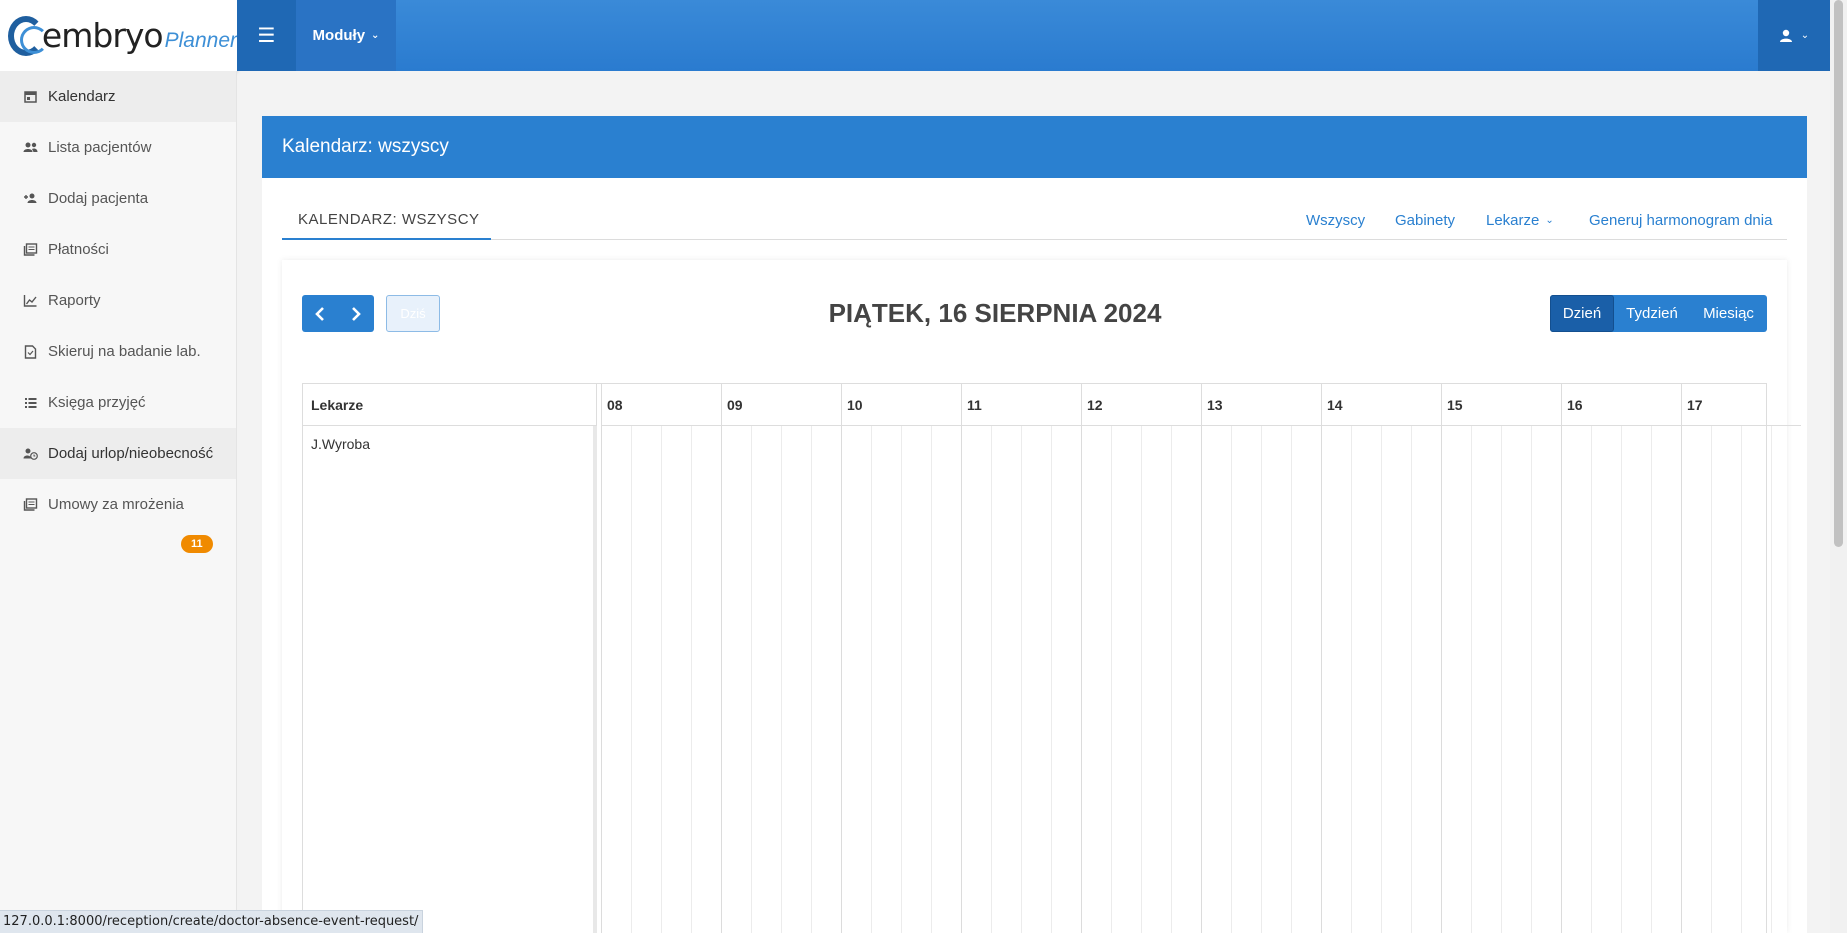 Image resolution: width=1847 pixels, height=933 pixels. What do you see at coordinates (118, 249) in the screenshot?
I see `sidebar-item-platnosci: Płatności` at bounding box center [118, 249].